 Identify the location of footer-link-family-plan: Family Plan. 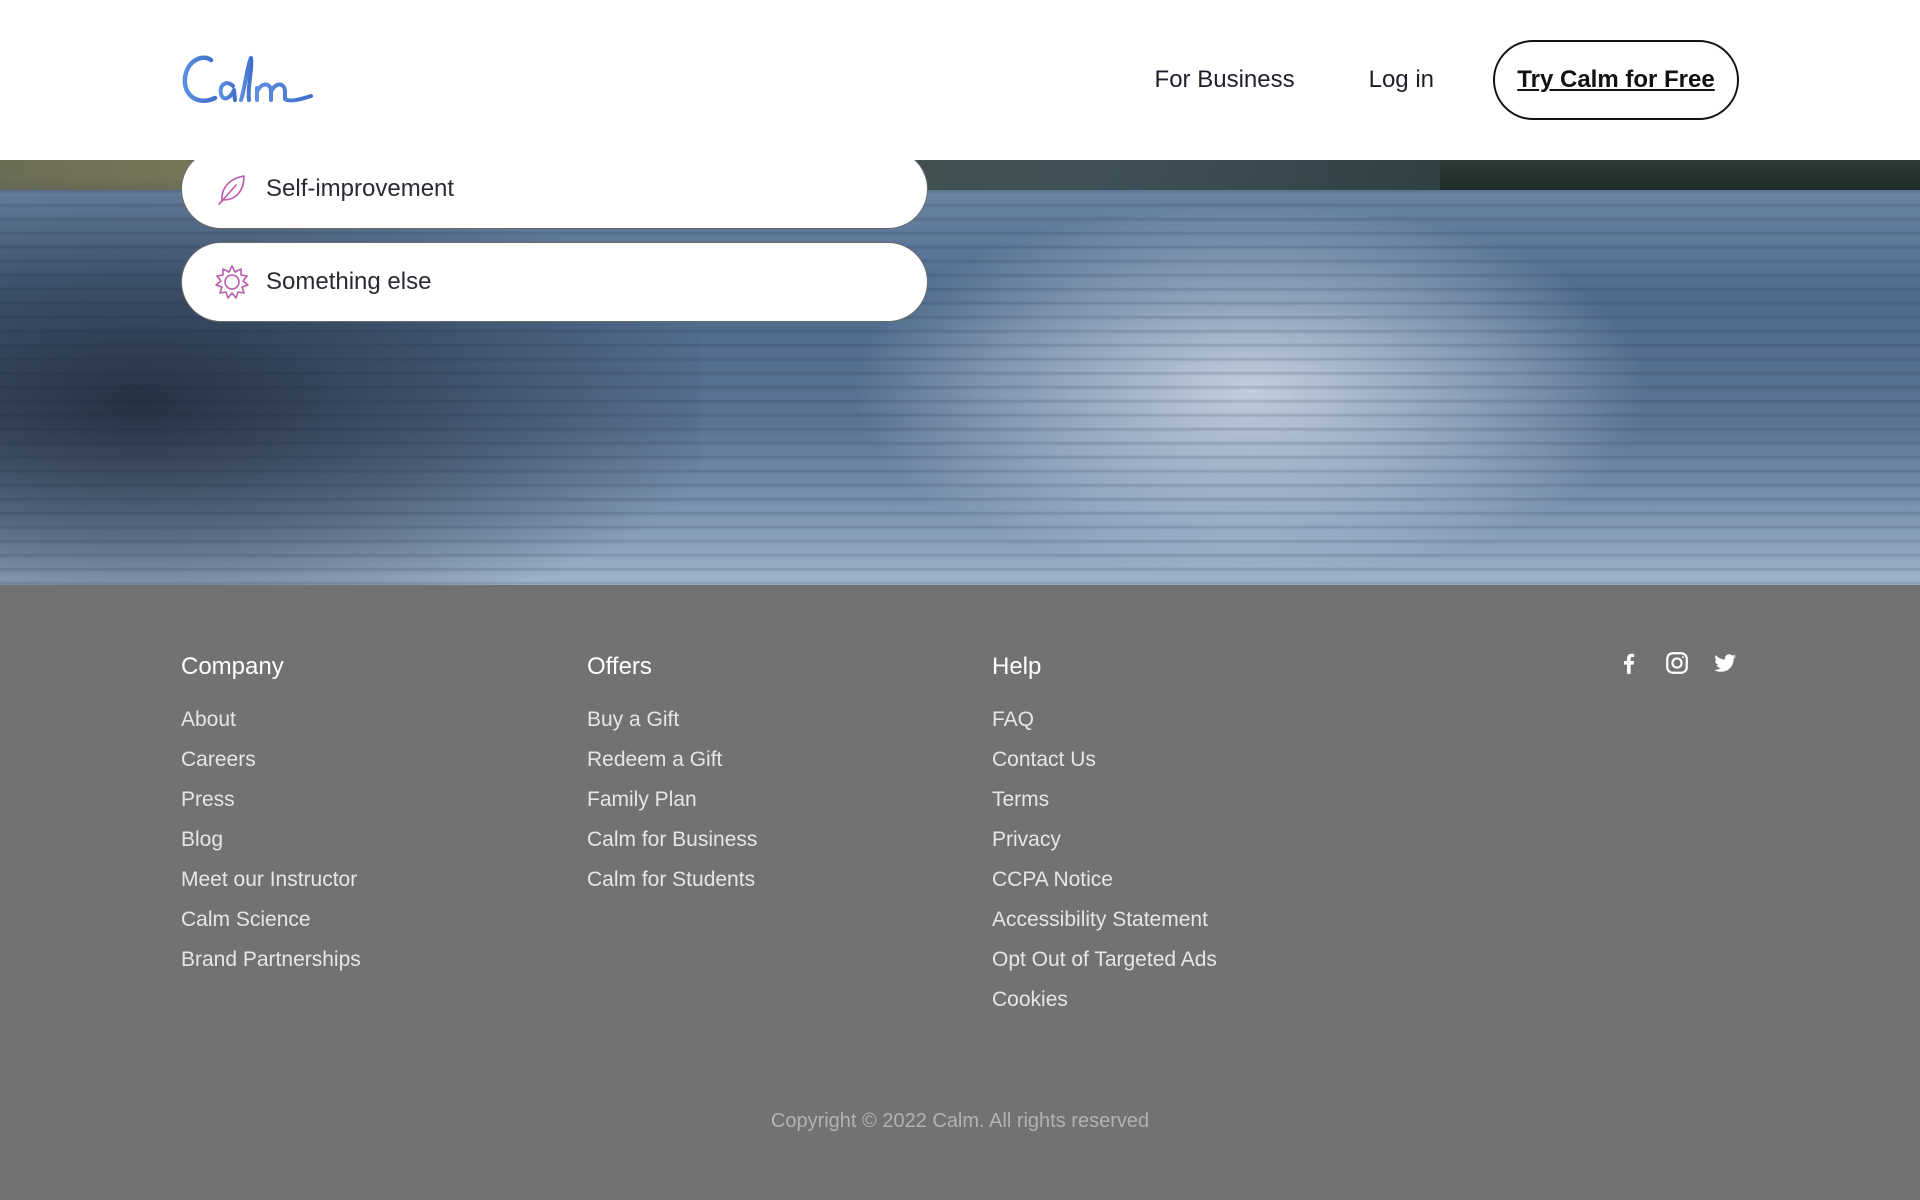
(642, 799).